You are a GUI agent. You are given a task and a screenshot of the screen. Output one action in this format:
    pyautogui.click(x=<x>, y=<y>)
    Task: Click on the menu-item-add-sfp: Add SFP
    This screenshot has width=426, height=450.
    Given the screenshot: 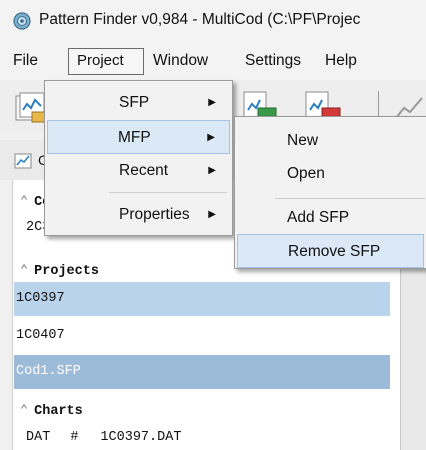 What is the action you would take?
    pyautogui.click(x=330, y=218)
    